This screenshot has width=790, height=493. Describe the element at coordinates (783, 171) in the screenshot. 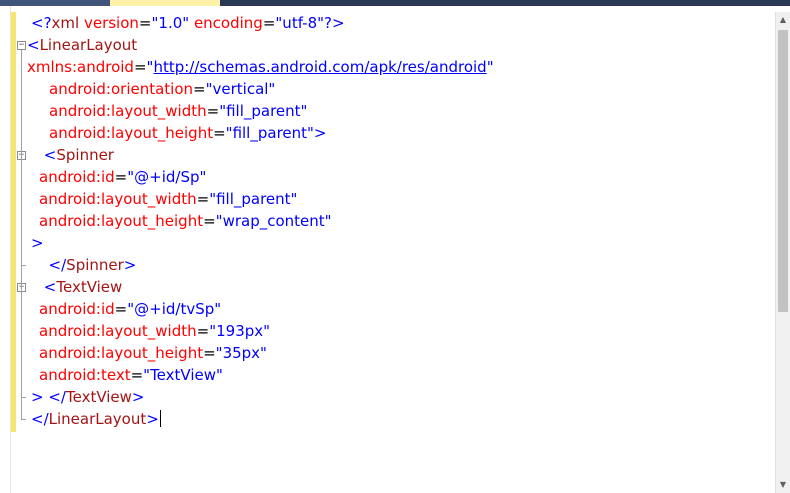

I see `scrollbar-thumb` at that location.